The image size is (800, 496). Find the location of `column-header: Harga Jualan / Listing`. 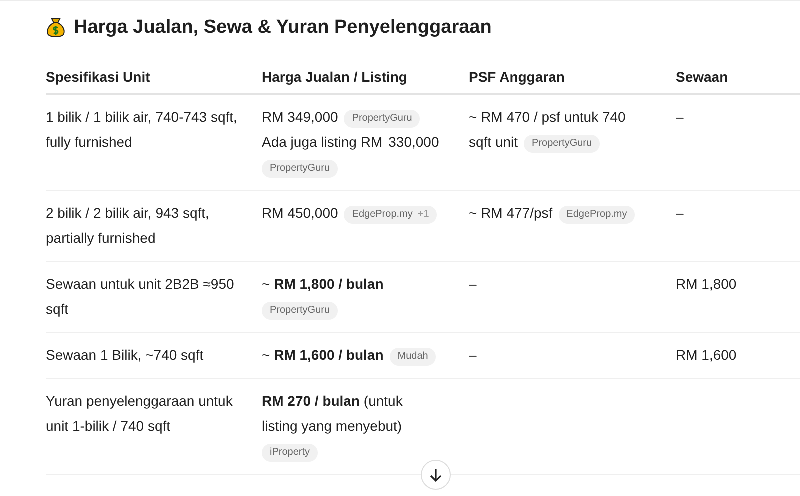

column-header: Harga Jualan / Listing is located at coordinates (365, 82).